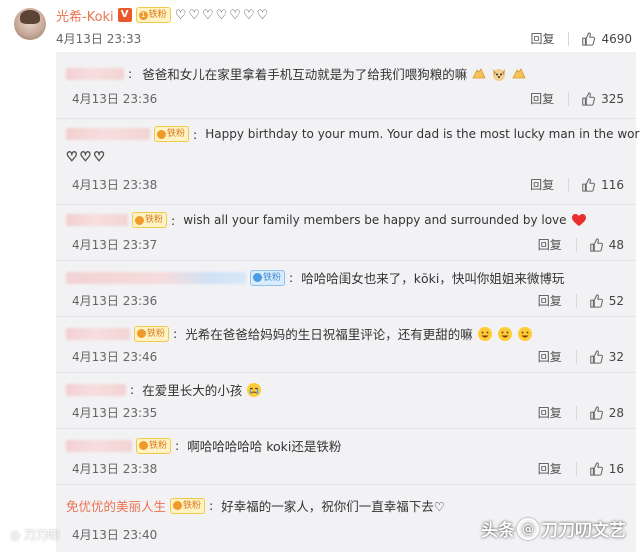 This screenshot has height=552, width=640. Describe the element at coordinates (577, 98) in the screenshot. I see `reply-actions: 回复 325` at that location.